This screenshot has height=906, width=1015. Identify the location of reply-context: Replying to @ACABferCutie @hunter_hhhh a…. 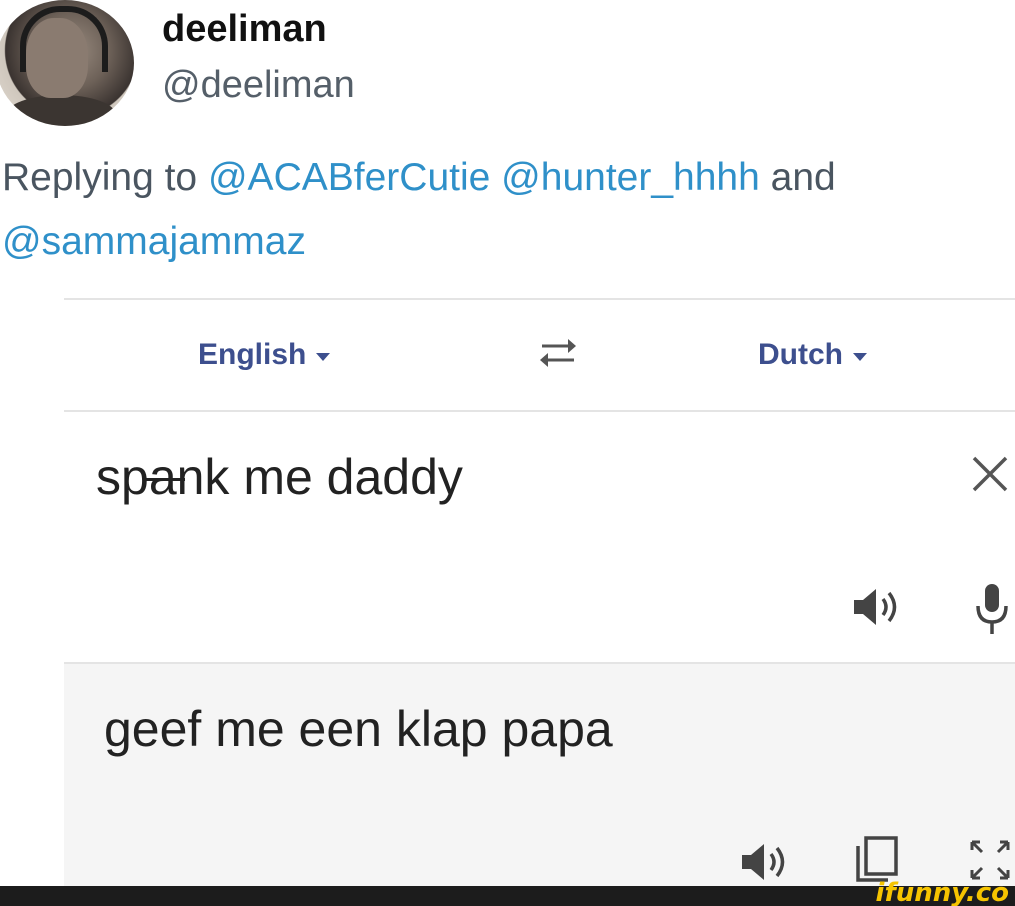
(507, 210).